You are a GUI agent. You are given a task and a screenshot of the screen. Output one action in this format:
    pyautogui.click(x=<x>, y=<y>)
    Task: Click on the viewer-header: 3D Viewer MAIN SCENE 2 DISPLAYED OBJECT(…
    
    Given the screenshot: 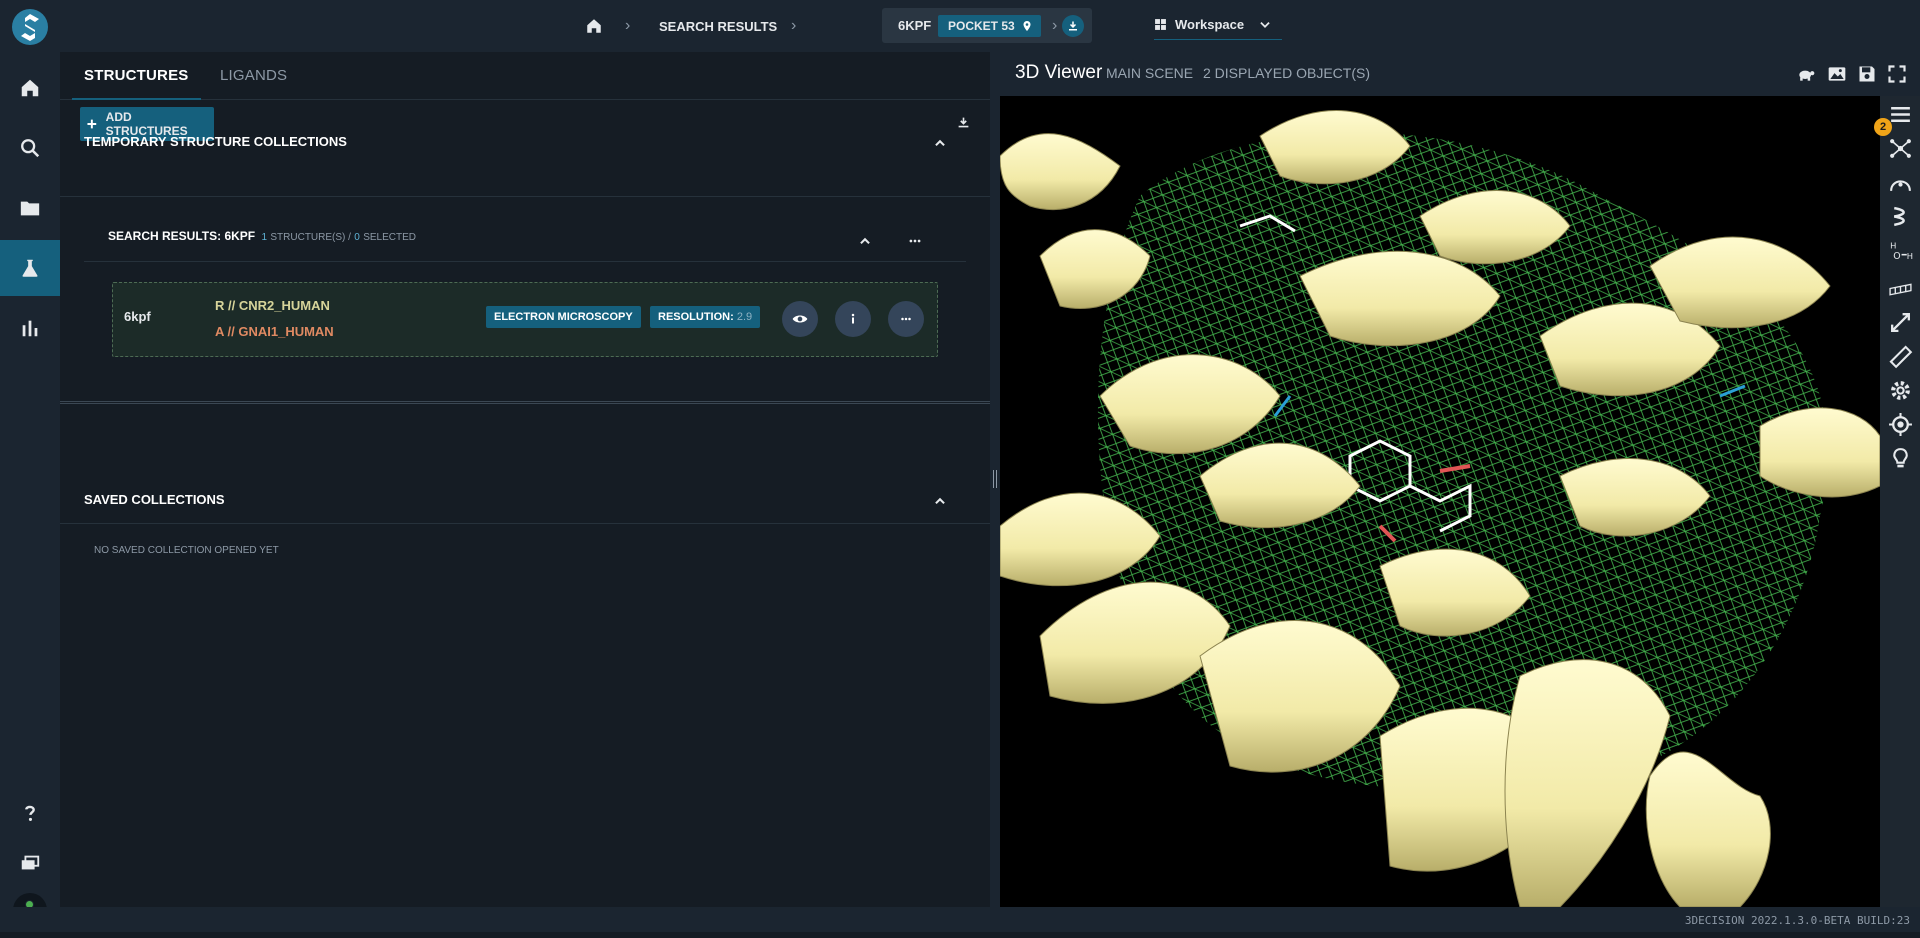 What is the action you would take?
    pyautogui.click(x=1460, y=74)
    